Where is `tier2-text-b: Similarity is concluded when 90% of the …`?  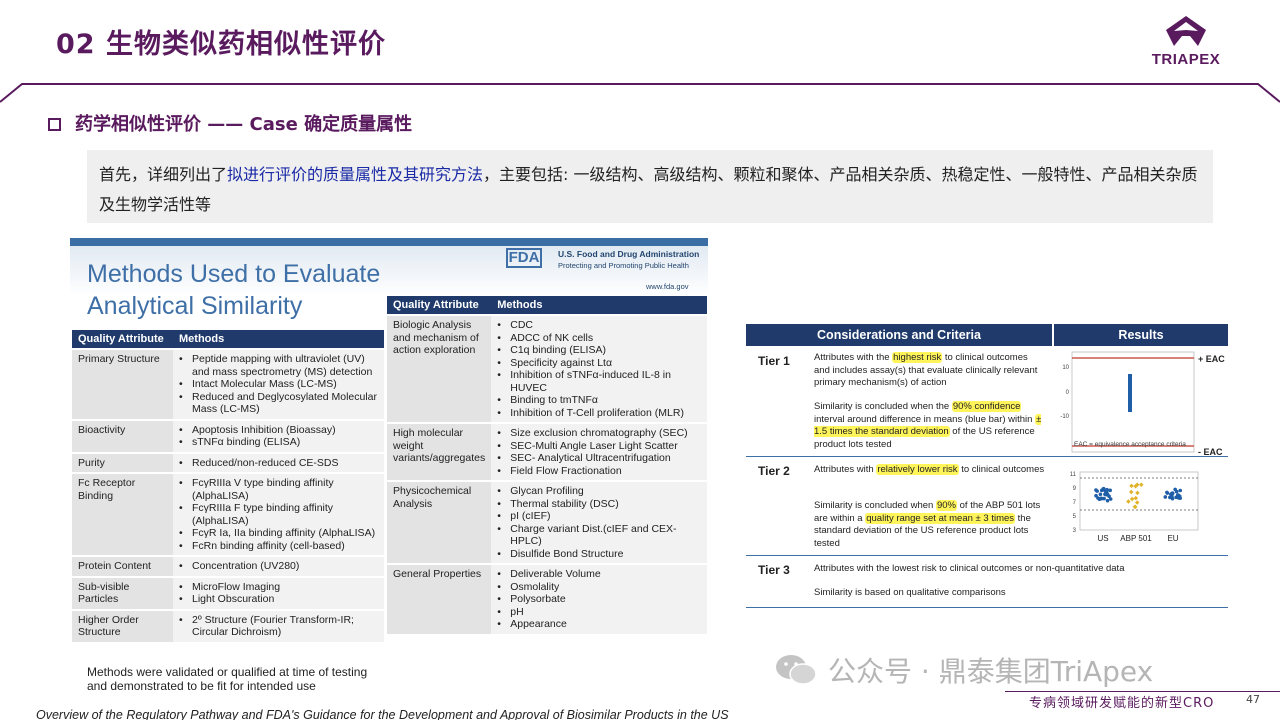 tier2-text-b: Similarity is concluded when 90% of the … is located at coordinates (927, 524).